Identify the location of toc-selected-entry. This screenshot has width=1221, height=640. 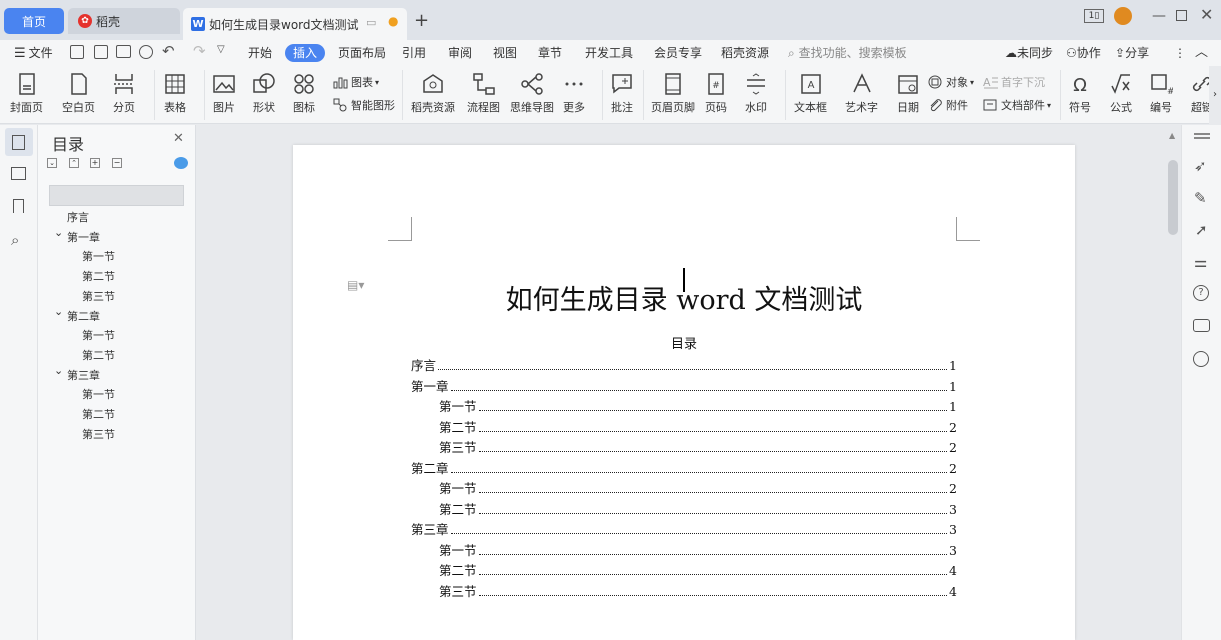
(116, 195).